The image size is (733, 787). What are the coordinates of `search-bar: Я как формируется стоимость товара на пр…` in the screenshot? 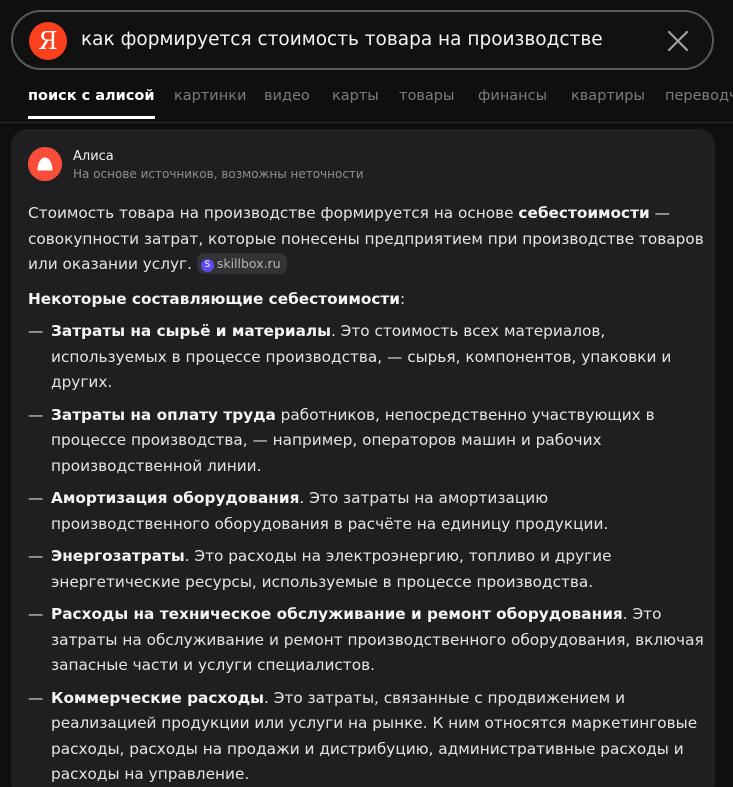 It's located at (362, 40).